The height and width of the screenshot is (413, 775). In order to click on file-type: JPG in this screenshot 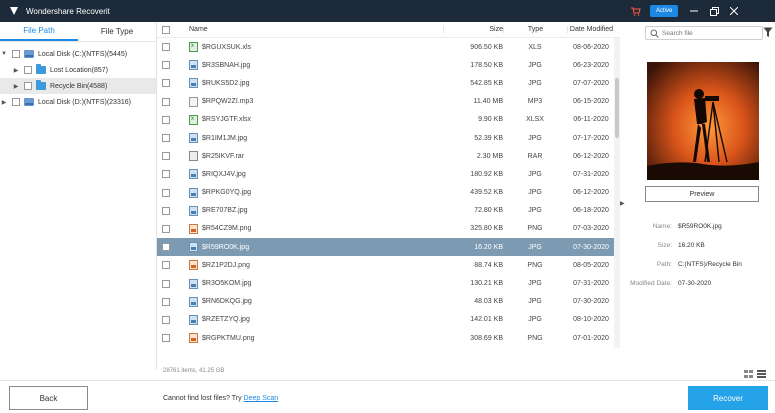, I will do `click(535, 211)`.